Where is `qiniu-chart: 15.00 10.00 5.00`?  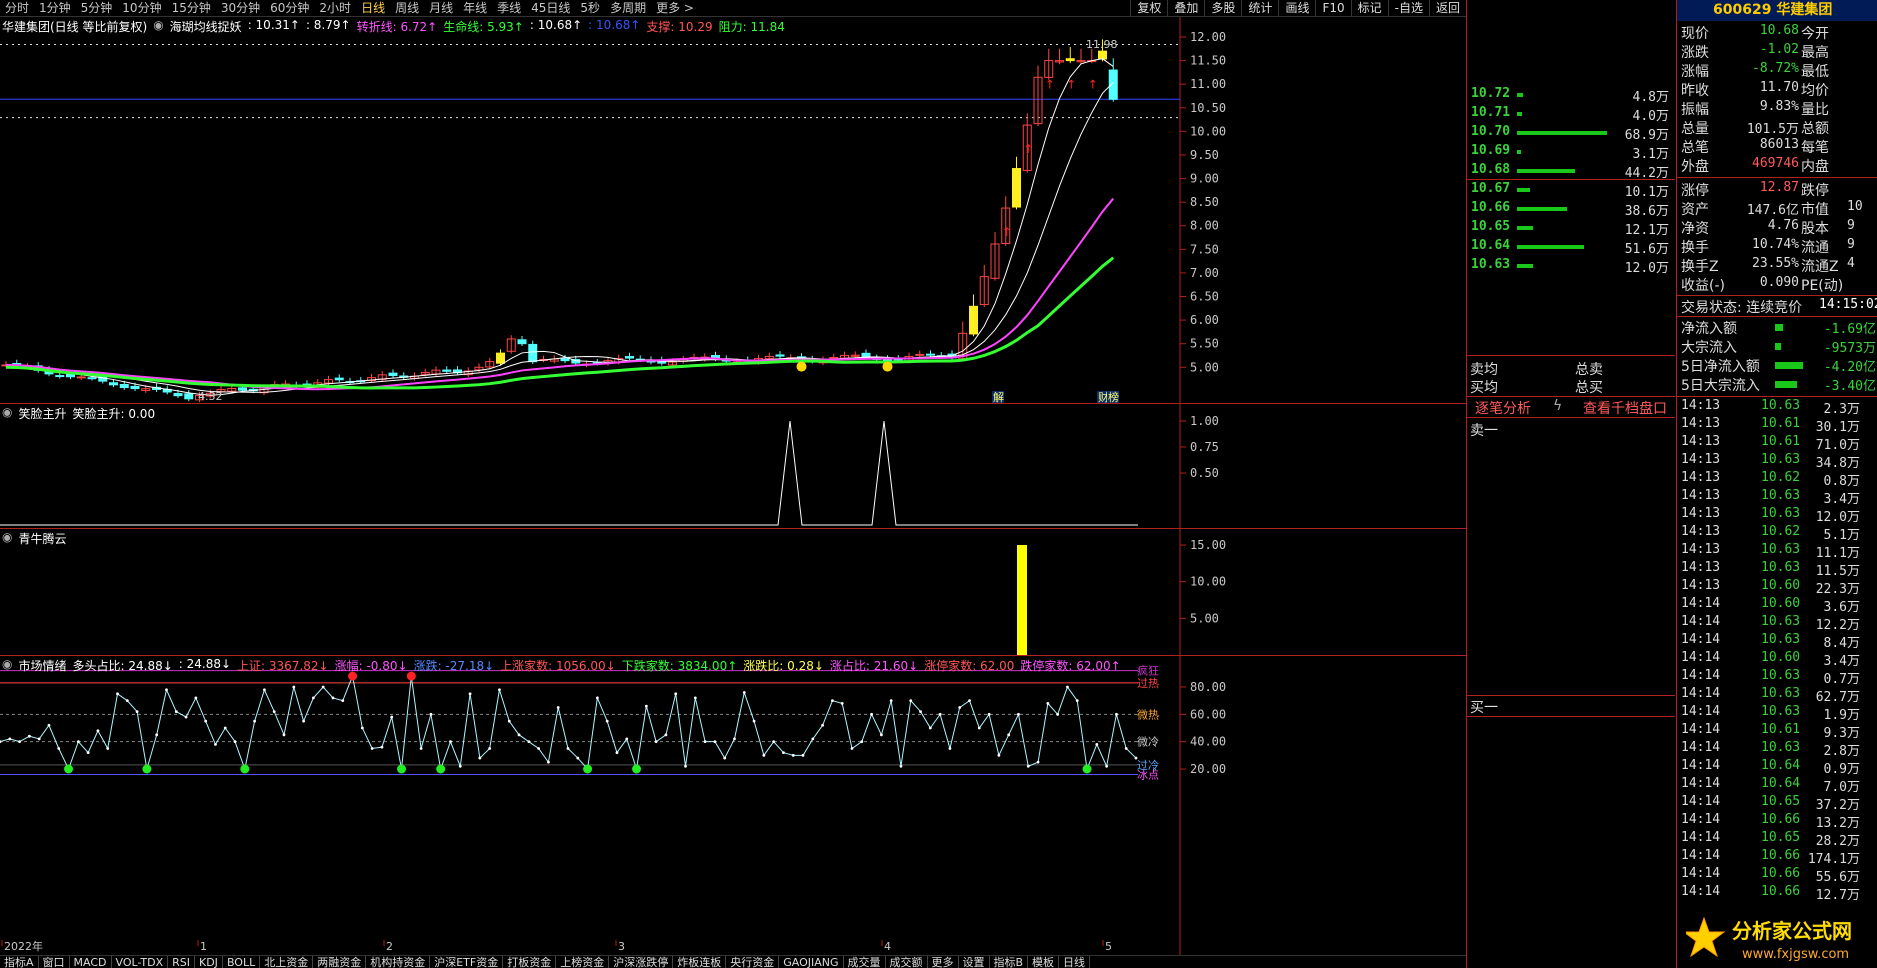
qiniu-chart: 15.00 10.00 5.00 is located at coordinates (733, 592).